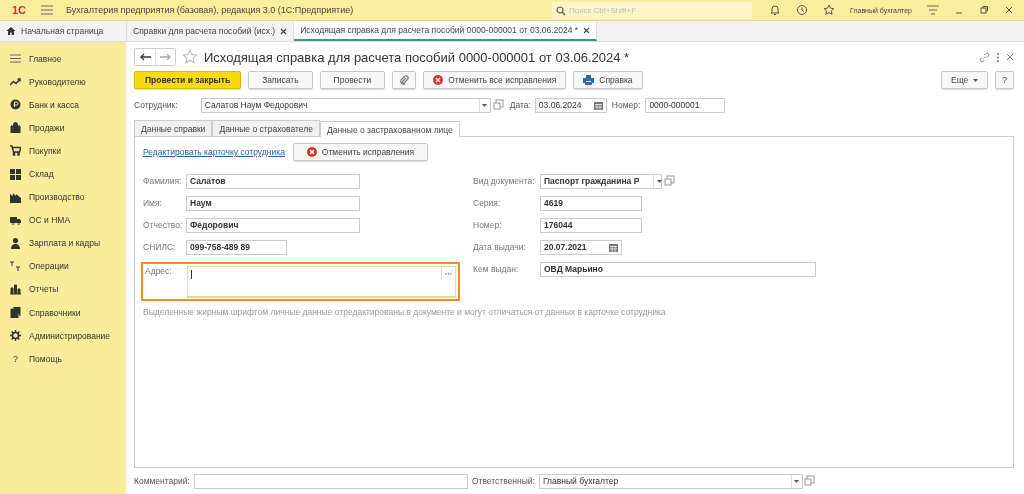 The height and width of the screenshot is (494, 1024). Describe the element at coordinates (503, 481) in the screenshot. I see `field-label: Ответственный:` at that location.